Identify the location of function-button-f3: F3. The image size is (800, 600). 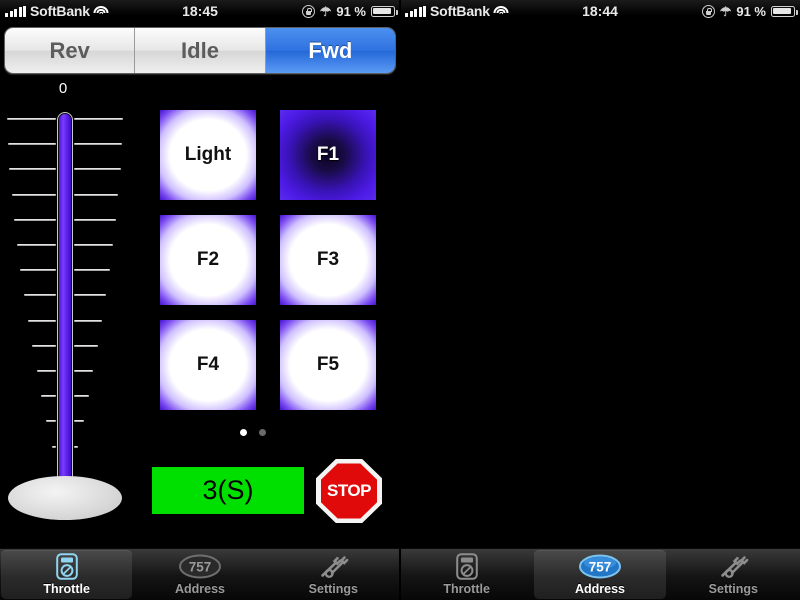
(328, 260).